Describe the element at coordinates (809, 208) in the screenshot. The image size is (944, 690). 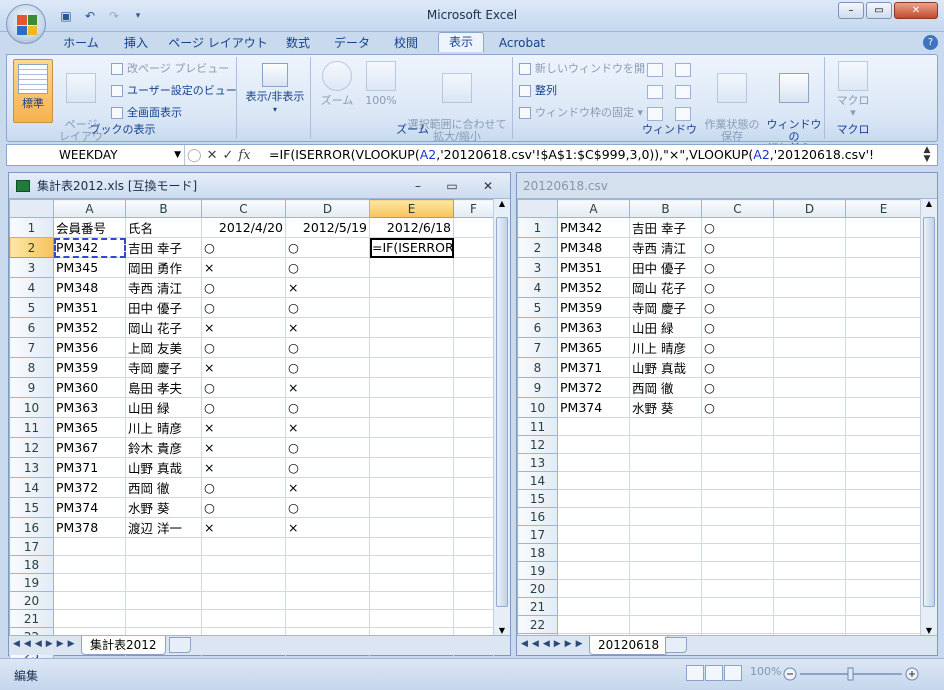
I see `column-header-d: D` at that location.